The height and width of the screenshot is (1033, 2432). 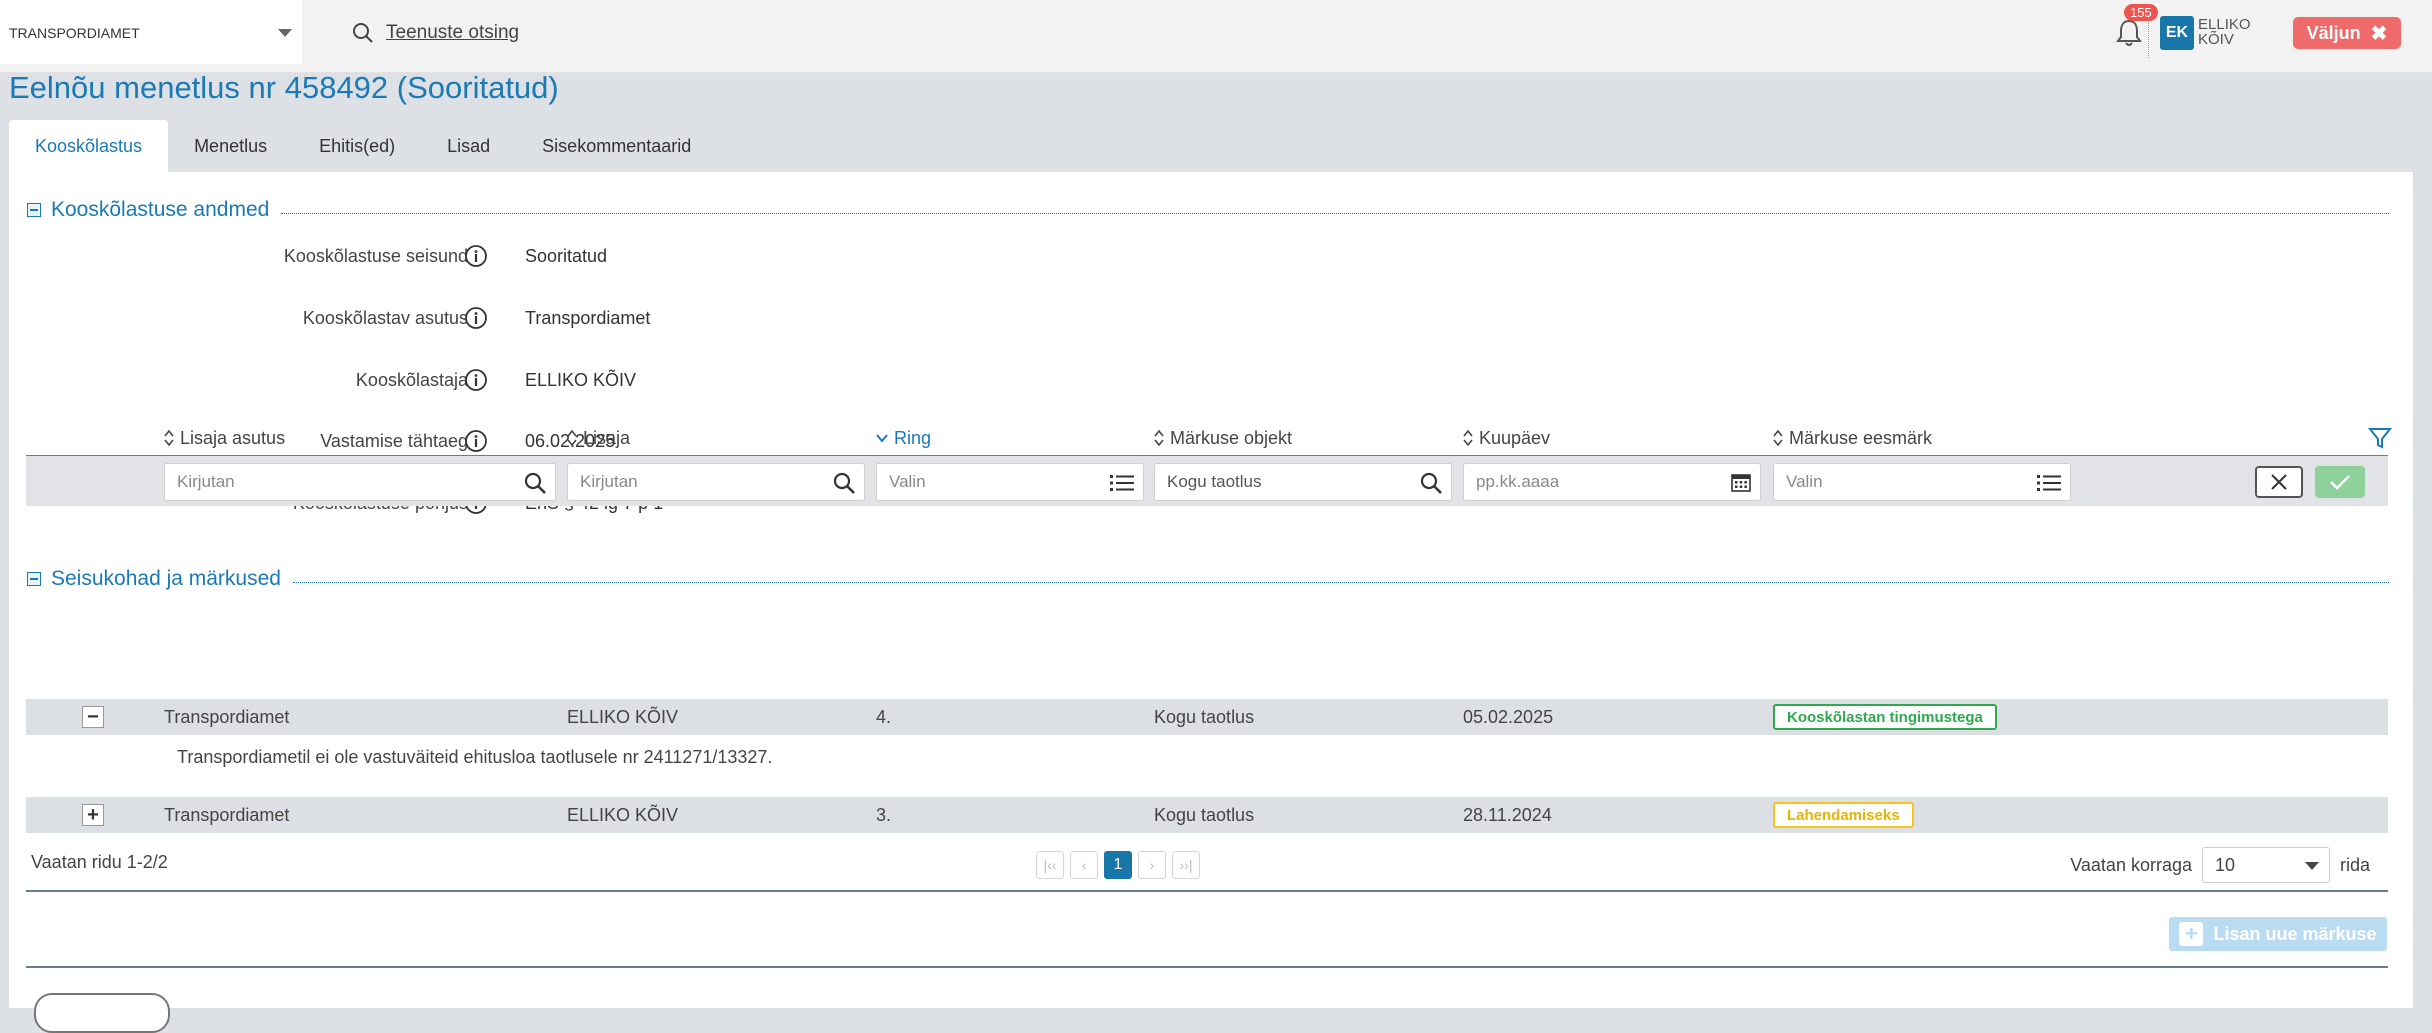 What do you see at coordinates (2354, 864) in the screenshot?
I see `page-size-suffix: rida` at bounding box center [2354, 864].